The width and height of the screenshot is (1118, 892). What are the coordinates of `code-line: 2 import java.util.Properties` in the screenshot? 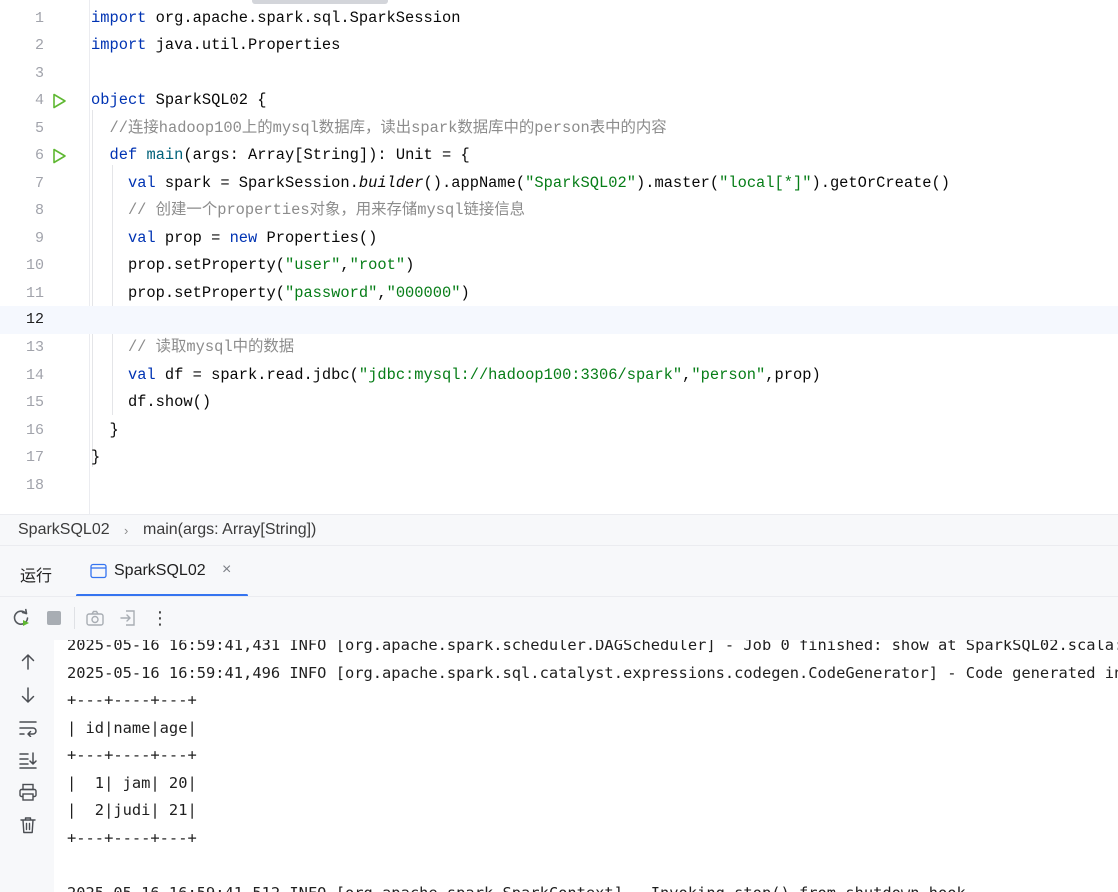 It's located at (559, 46).